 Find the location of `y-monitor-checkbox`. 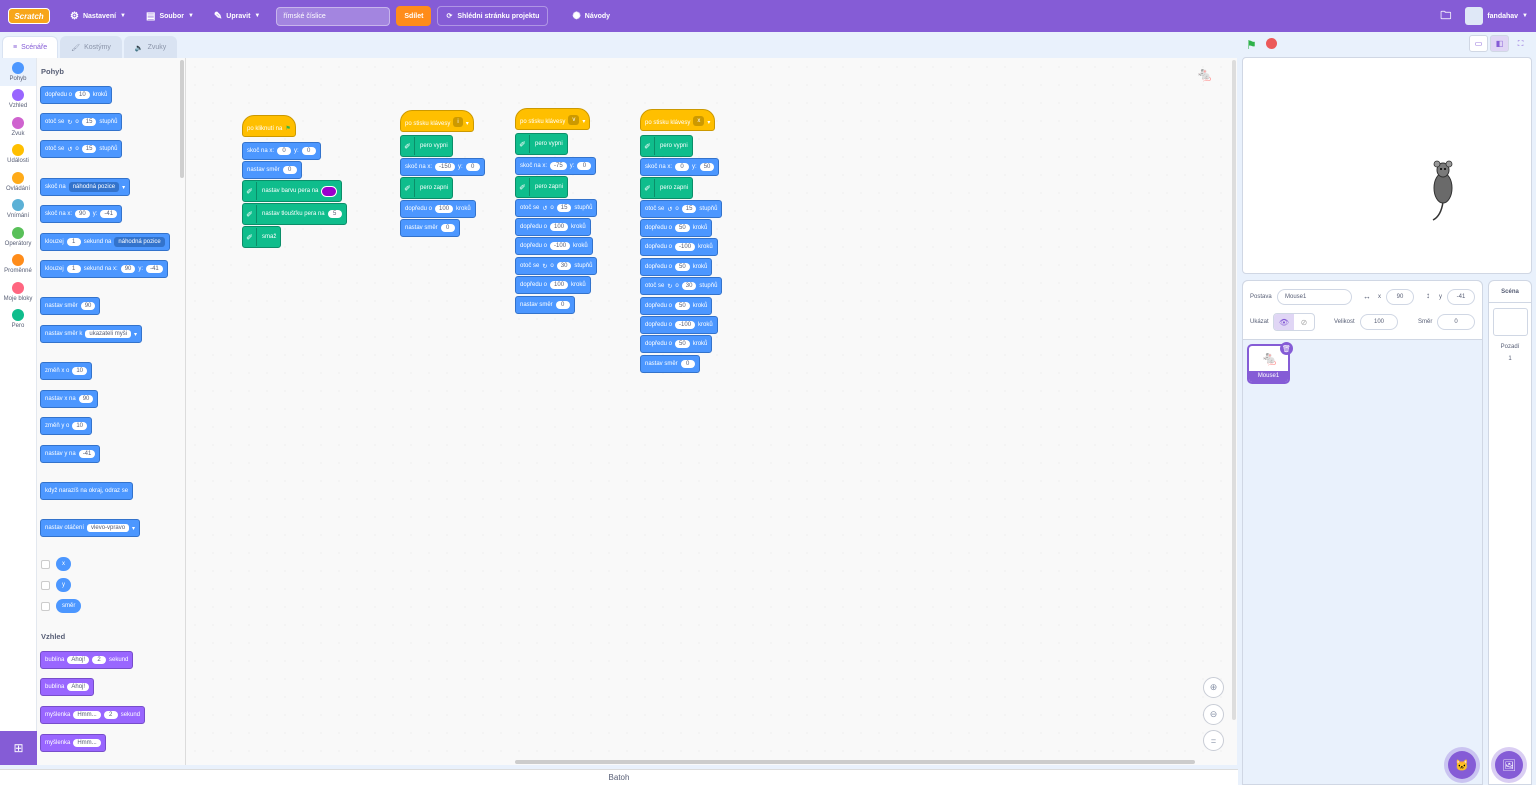

y-monitor-checkbox is located at coordinates (45, 585).